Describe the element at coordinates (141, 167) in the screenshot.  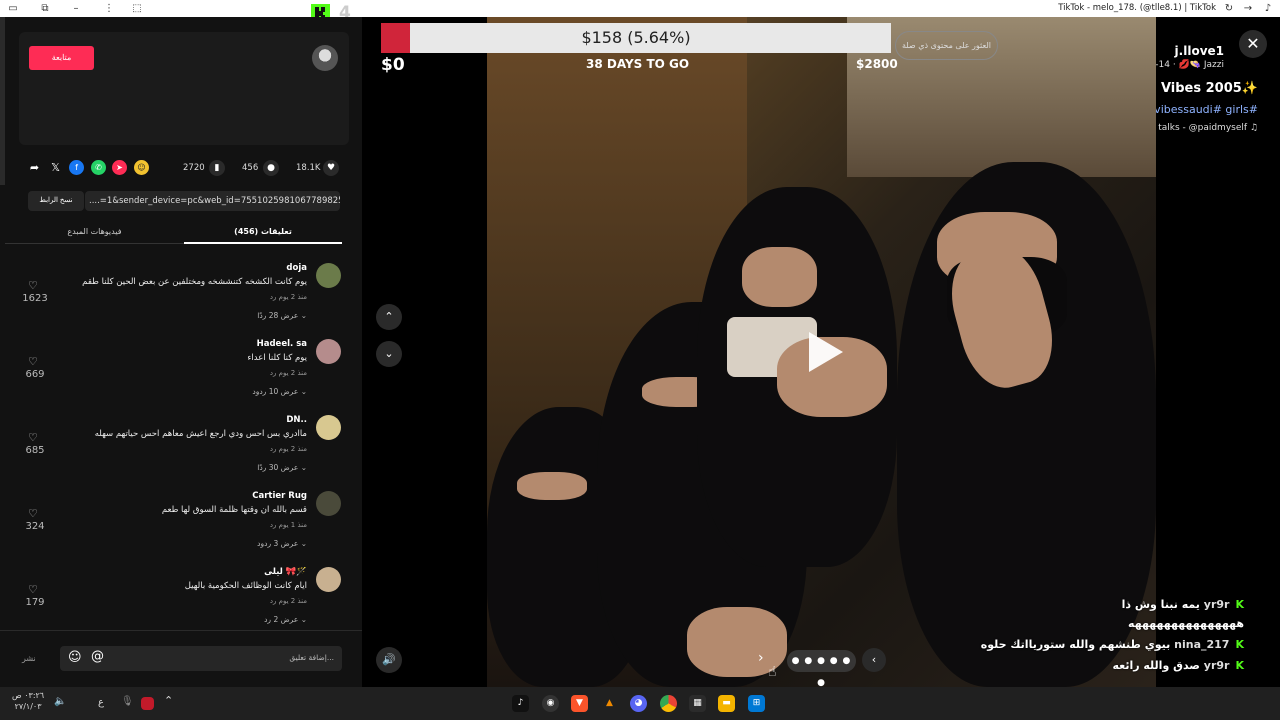
I see `embed-icon: ☺` at that location.